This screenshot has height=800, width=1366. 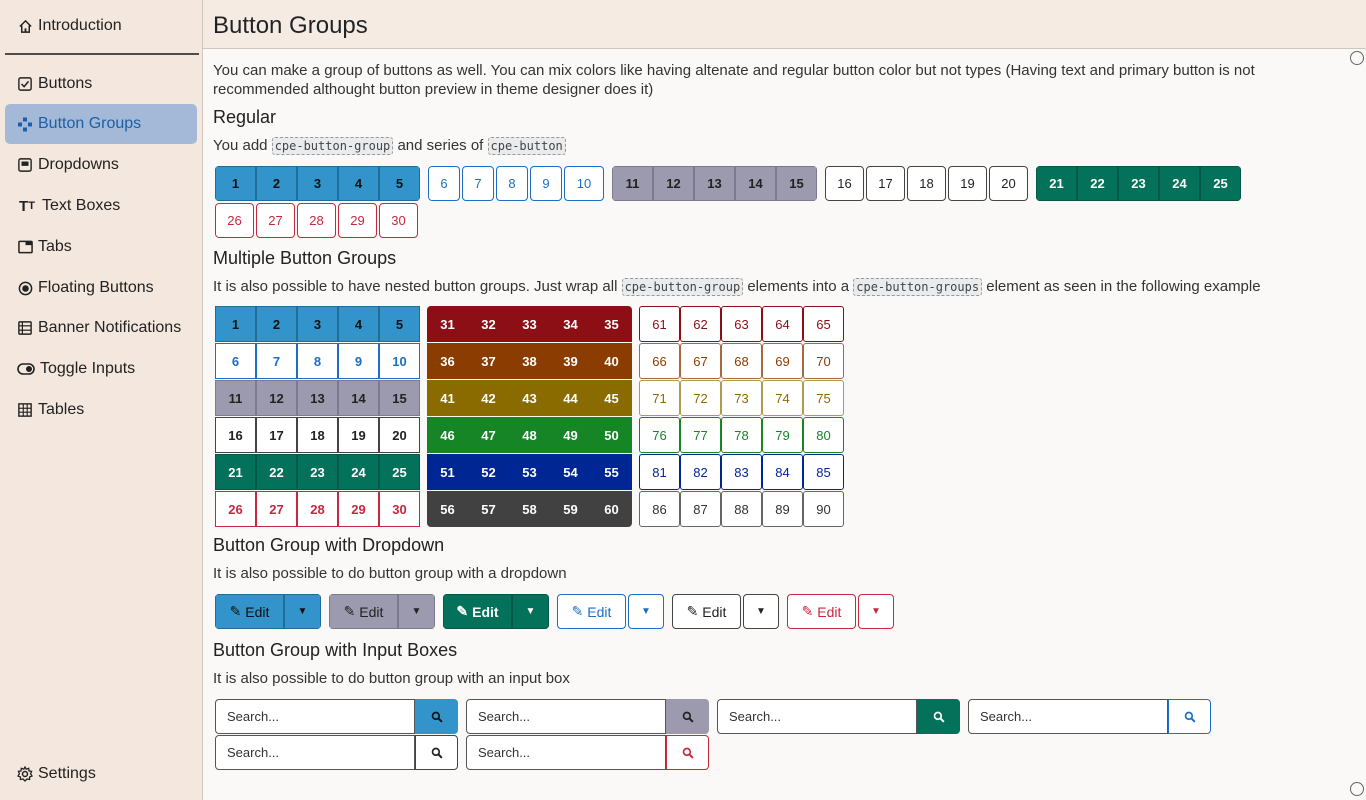 I want to click on group-button-85: 85, so click(x=823, y=472).